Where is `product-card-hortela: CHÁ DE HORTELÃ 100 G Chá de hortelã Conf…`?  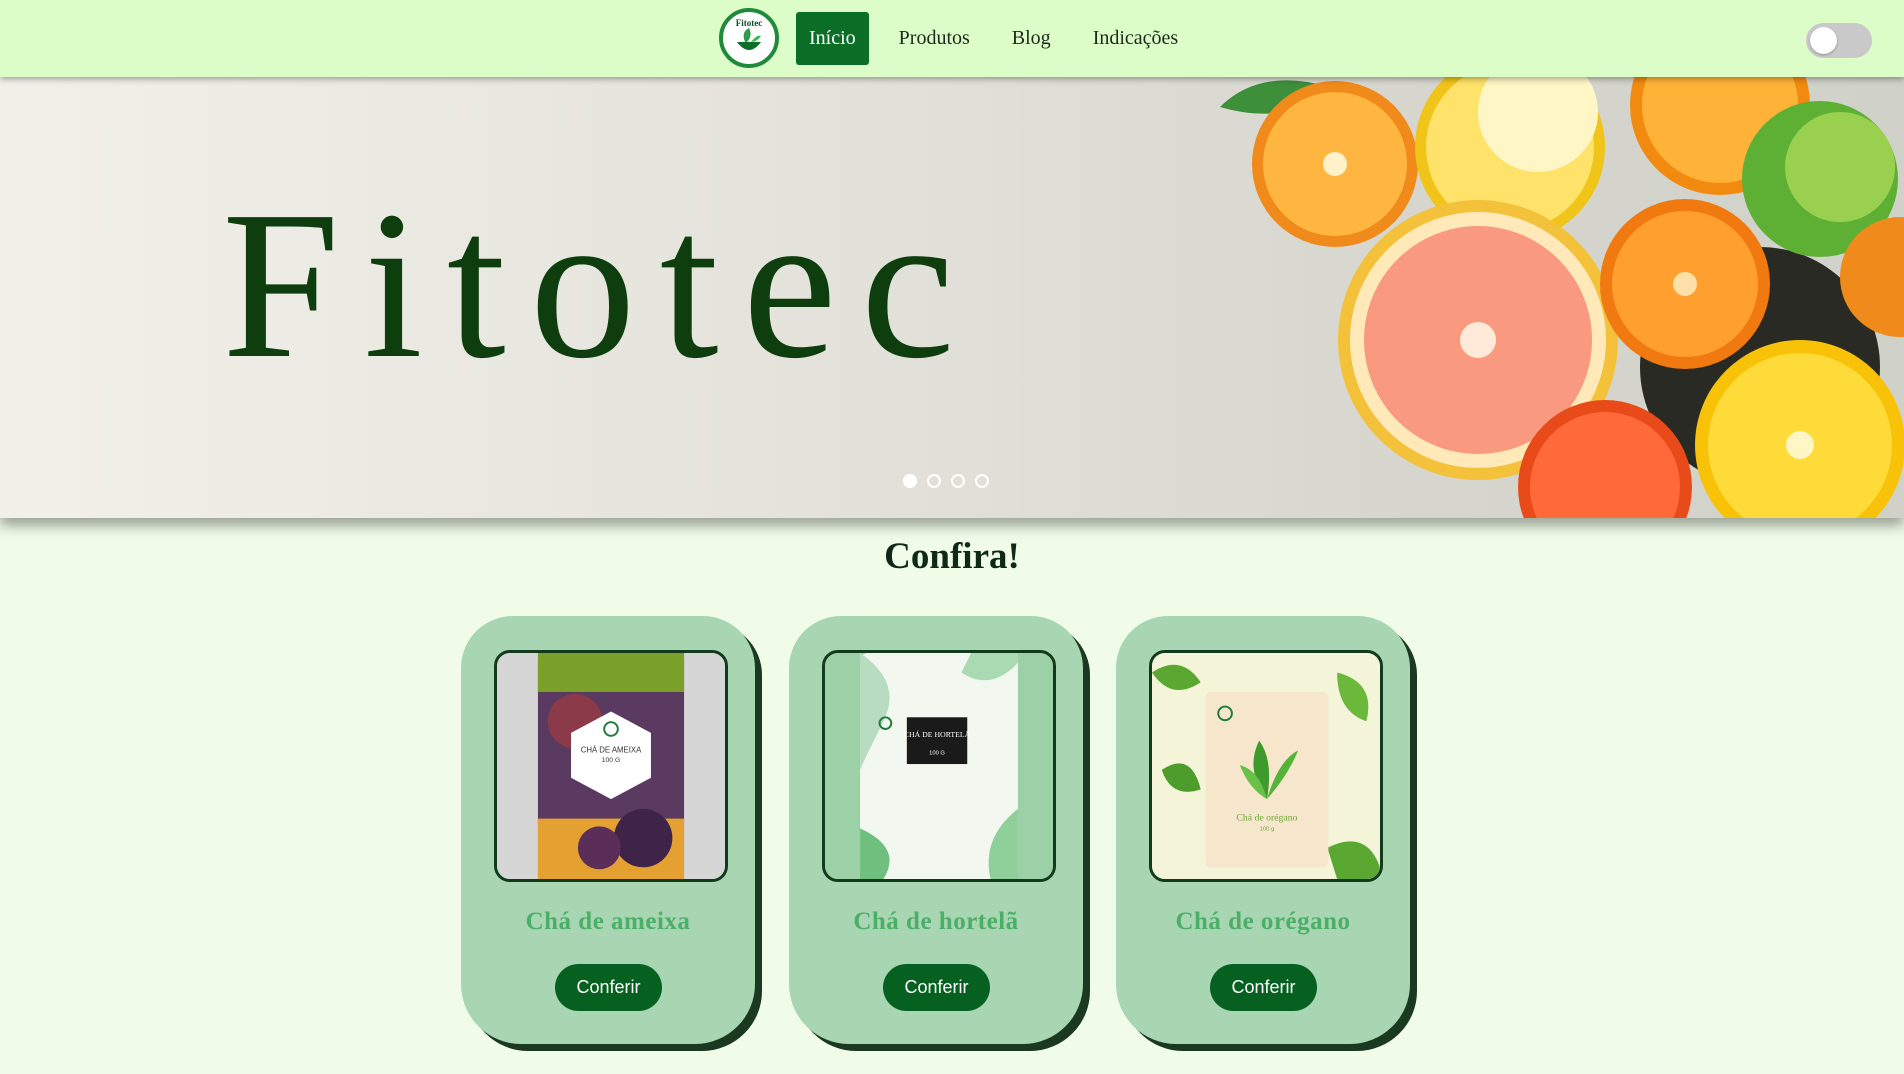 product-card-hortela: CHÁ DE HORTELÃ 100 G Chá de hortelã Conf… is located at coordinates (936, 830).